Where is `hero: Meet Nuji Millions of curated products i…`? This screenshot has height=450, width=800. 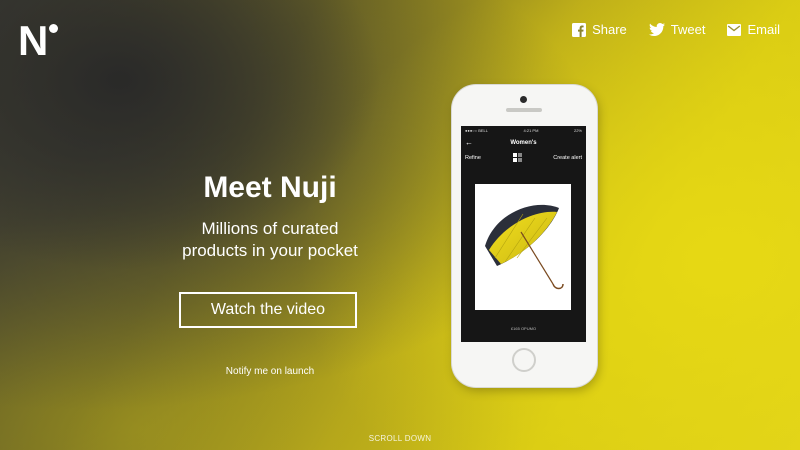
hero: Meet Nuji Millions of curated products i… is located at coordinates (270, 216).